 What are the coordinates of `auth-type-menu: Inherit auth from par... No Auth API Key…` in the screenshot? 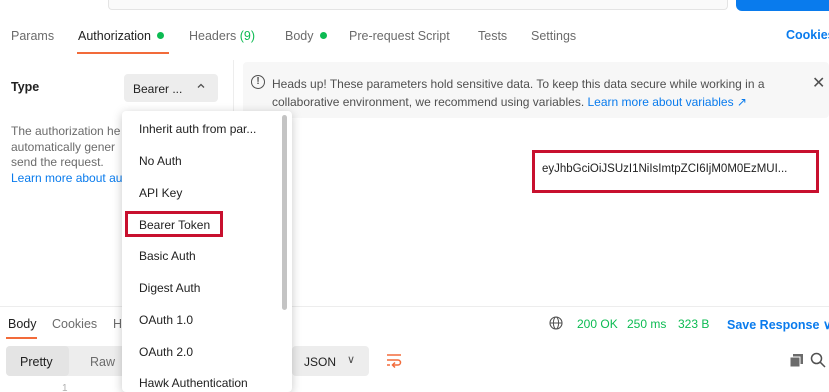 It's located at (207, 251).